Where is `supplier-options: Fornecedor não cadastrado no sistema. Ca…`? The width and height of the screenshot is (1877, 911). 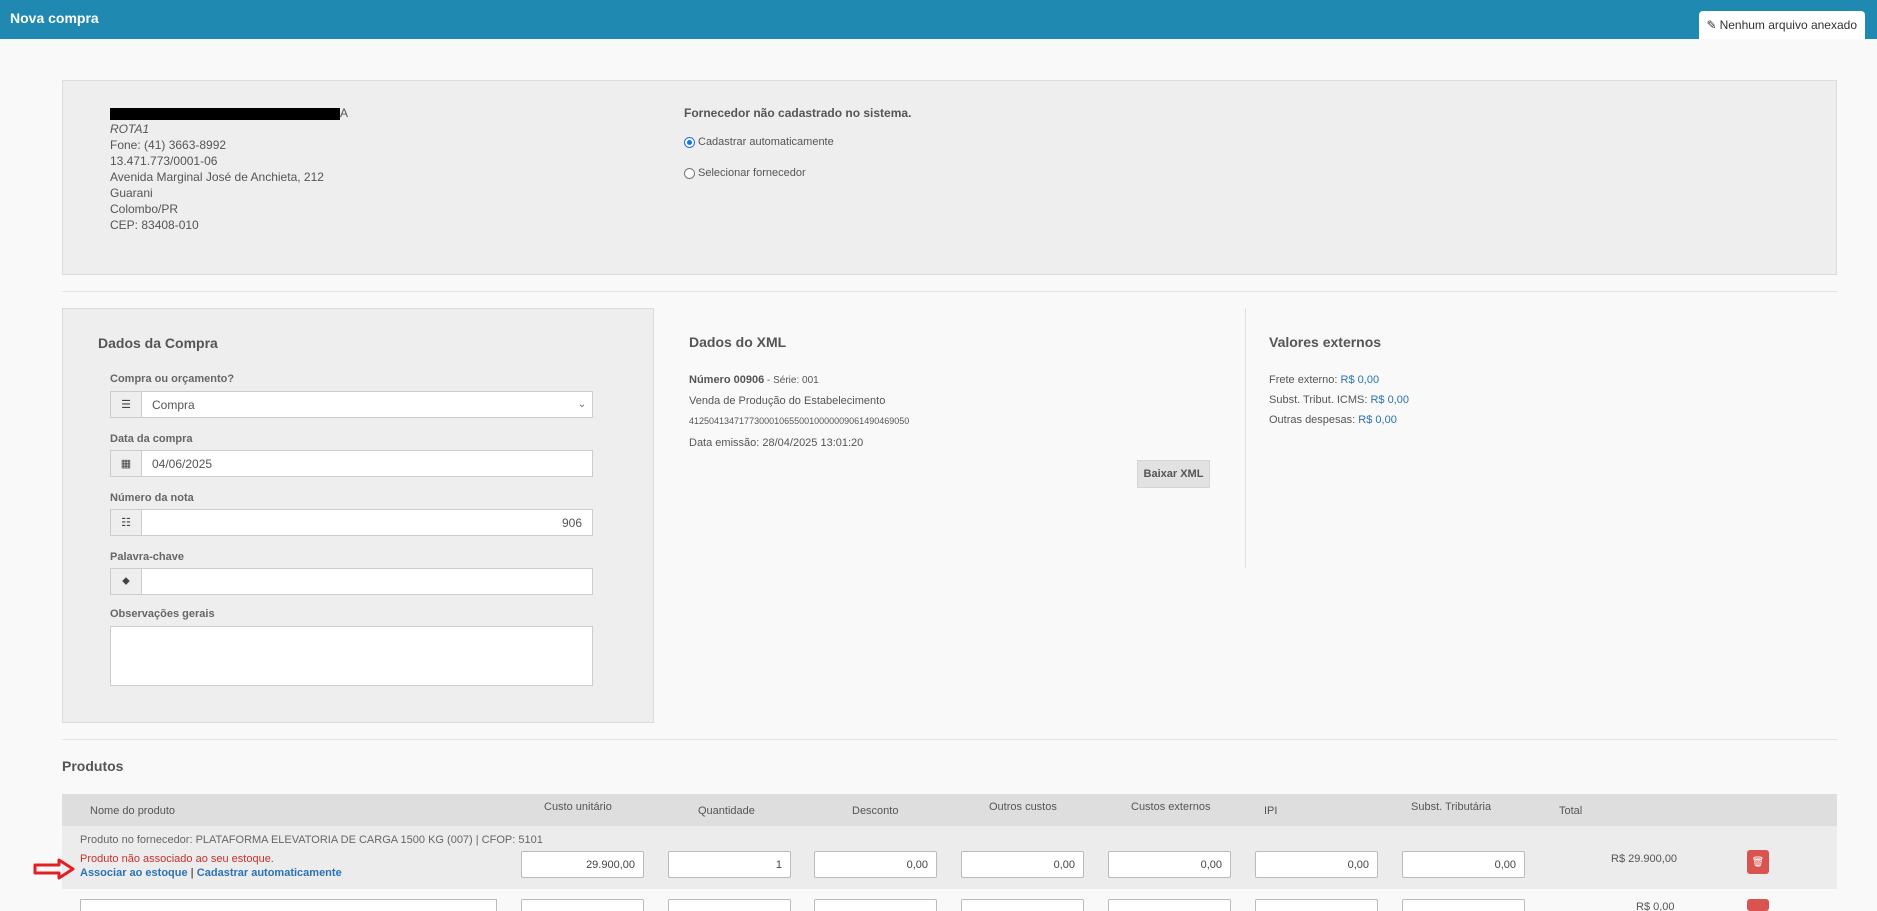 supplier-options: Fornecedor não cadastrado no sistema. Ca… is located at coordinates (797, 142).